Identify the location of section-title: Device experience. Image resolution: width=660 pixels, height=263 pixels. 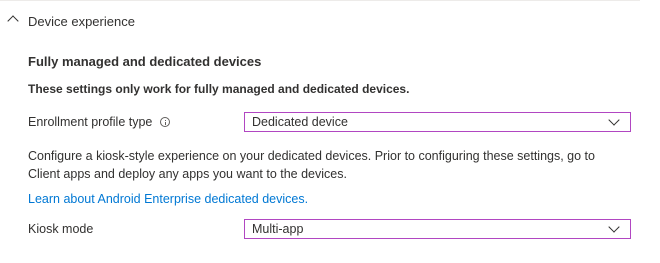
(81, 21).